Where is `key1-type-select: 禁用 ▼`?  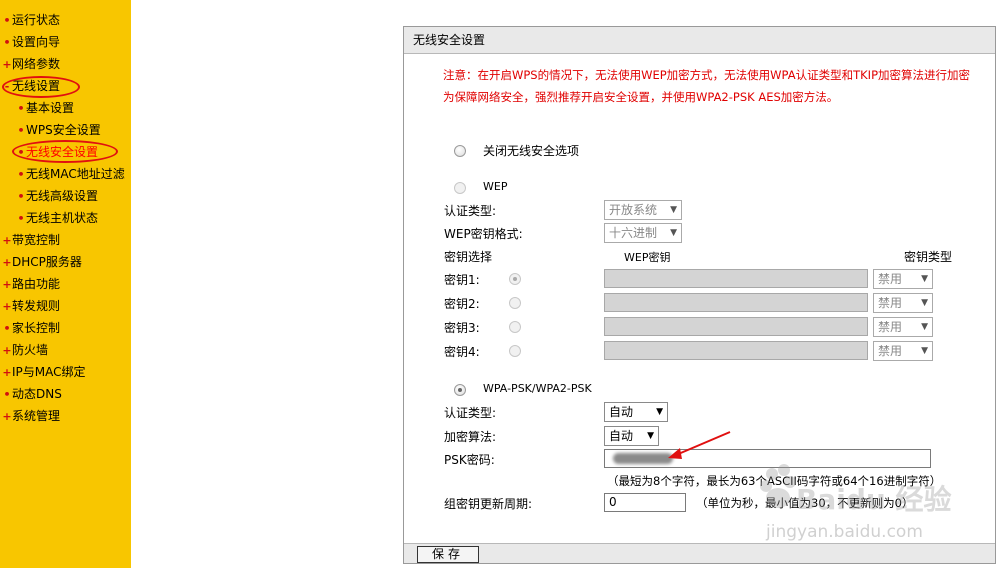 key1-type-select: 禁用 ▼ is located at coordinates (903, 279).